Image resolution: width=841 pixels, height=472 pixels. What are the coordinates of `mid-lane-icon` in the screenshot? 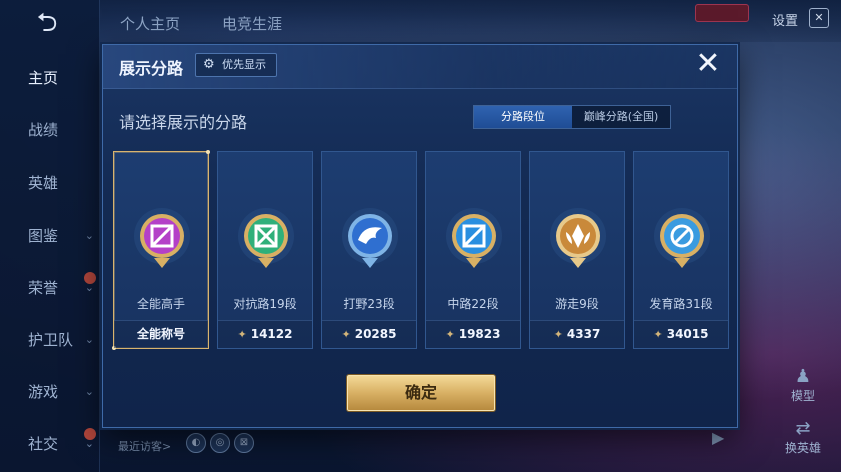 It's located at (474, 238).